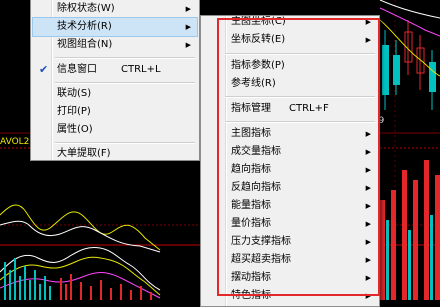 Image resolution: width=440 pixels, height=307 pixels. I want to click on submenu-item-special-indicator: 特色指标 ▶, so click(290, 296).